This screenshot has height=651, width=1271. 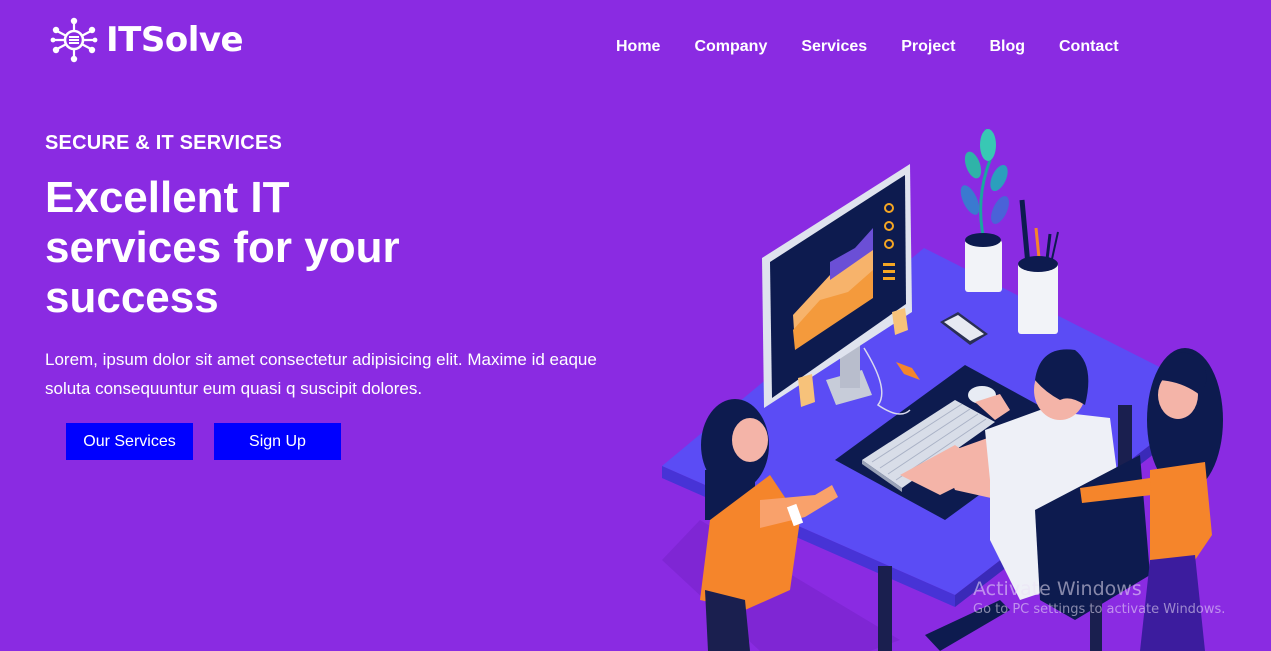 I want to click on pencil-cup, so click(x=1038, y=298).